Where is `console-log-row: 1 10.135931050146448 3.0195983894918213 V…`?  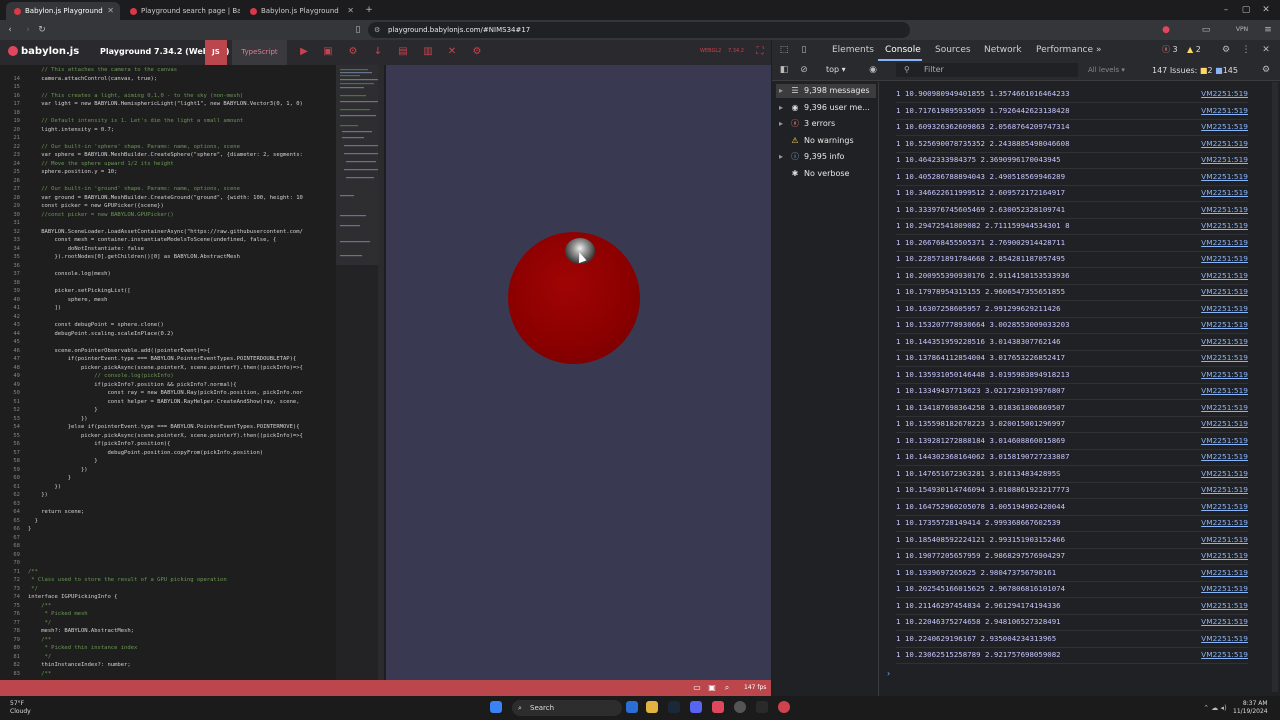 console-log-row: 1 10.135931050146448 3.0195983894918213 V… is located at coordinates (1072, 375).